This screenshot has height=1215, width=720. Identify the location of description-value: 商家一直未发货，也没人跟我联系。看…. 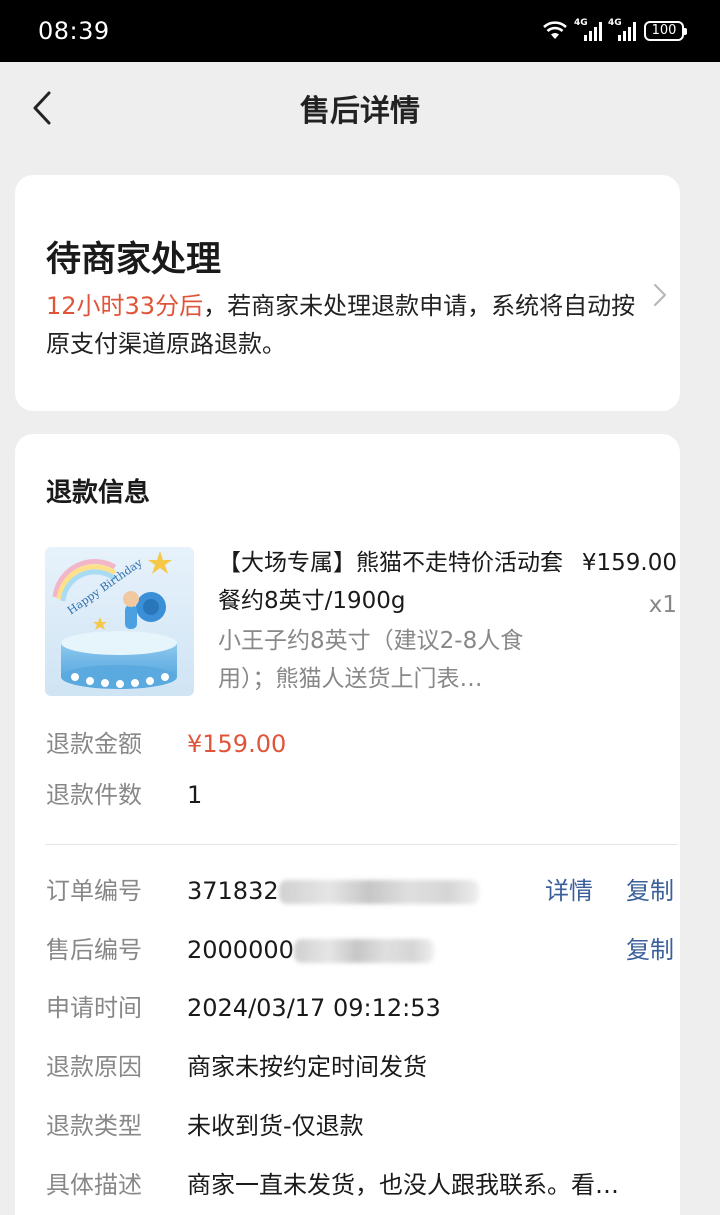
(403, 1185).